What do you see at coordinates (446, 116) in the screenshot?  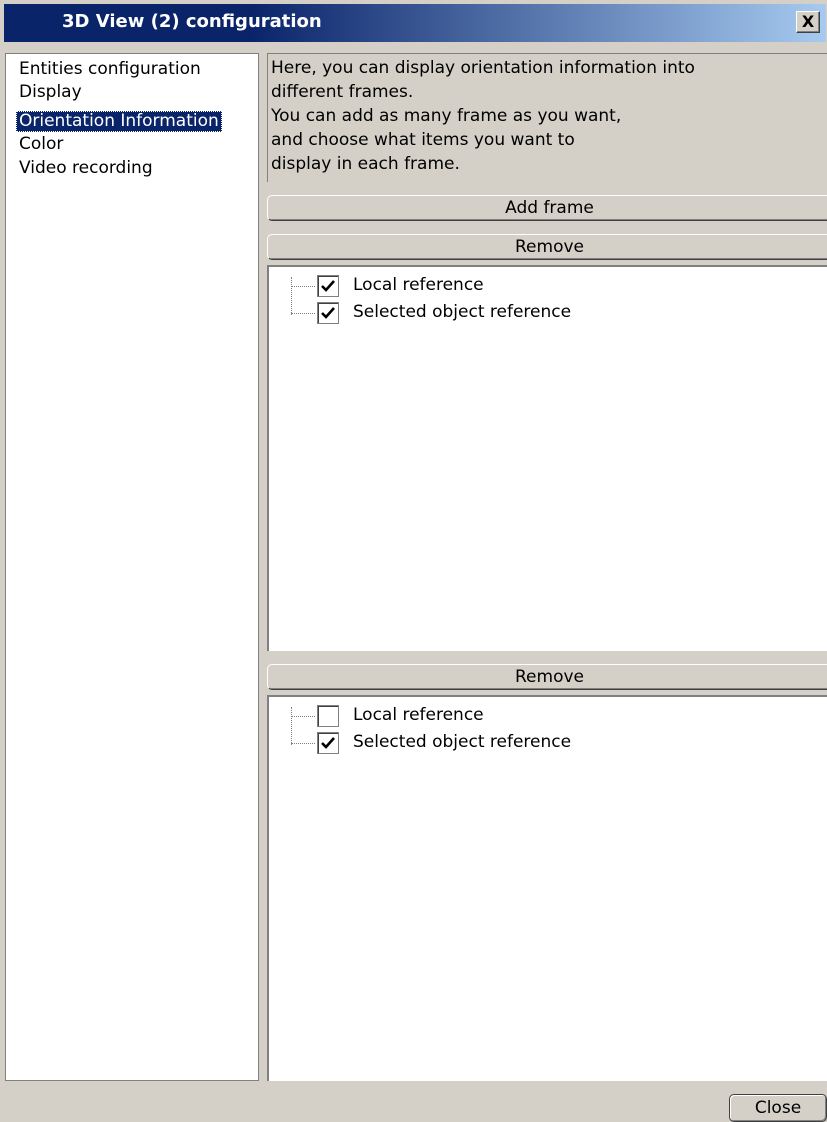 I see `description-line: You can add as many frame as you want,` at bounding box center [446, 116].